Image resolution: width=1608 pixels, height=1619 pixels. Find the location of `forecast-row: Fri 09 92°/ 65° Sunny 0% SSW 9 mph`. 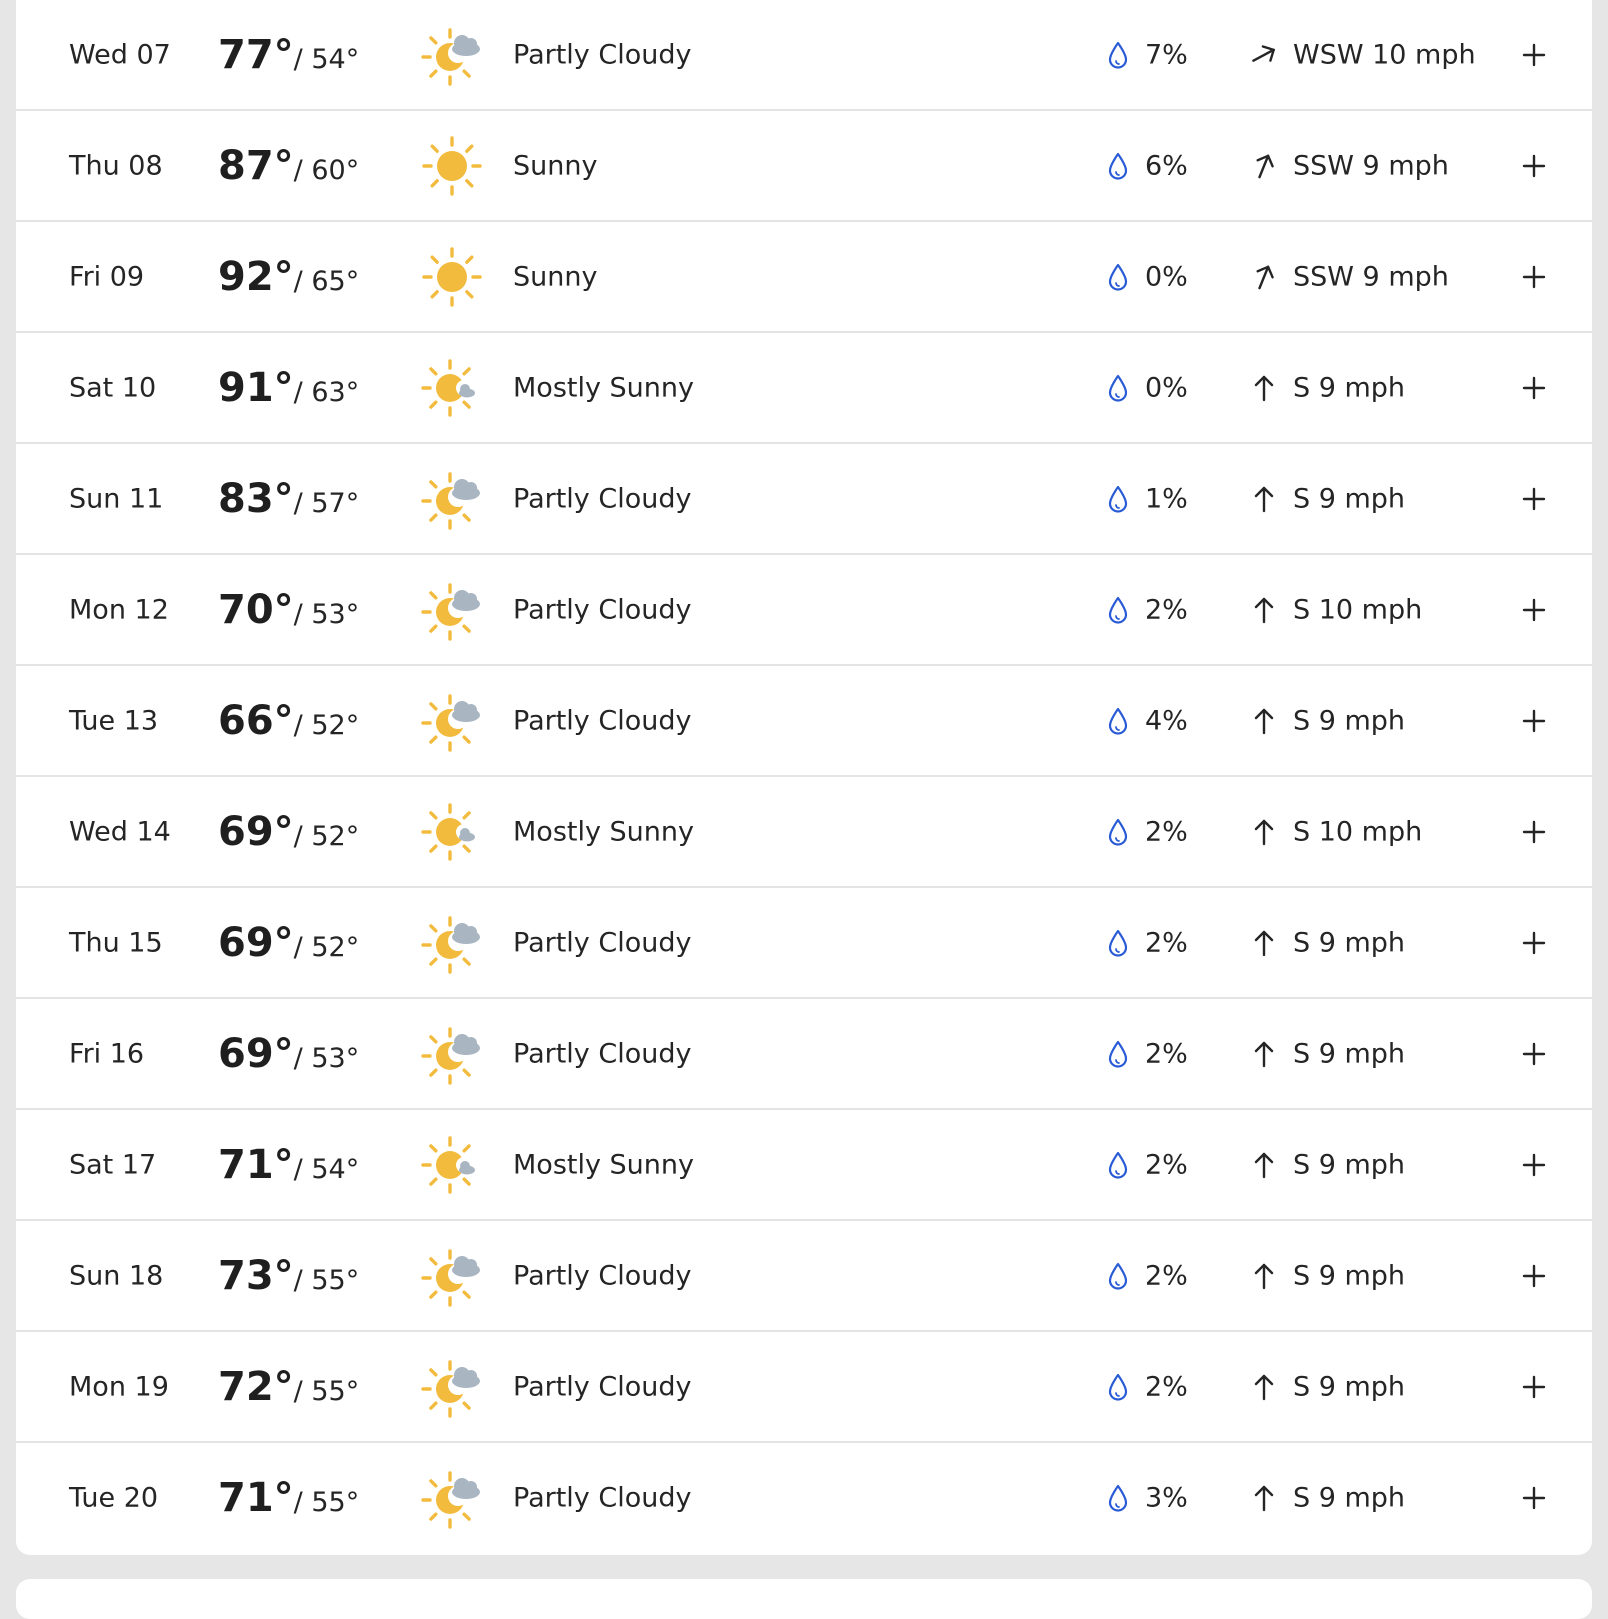

forecast-row: Fri 09 92°/ 65° Sunny 0% SSW 9 mph is located at coordinates (804, 277).